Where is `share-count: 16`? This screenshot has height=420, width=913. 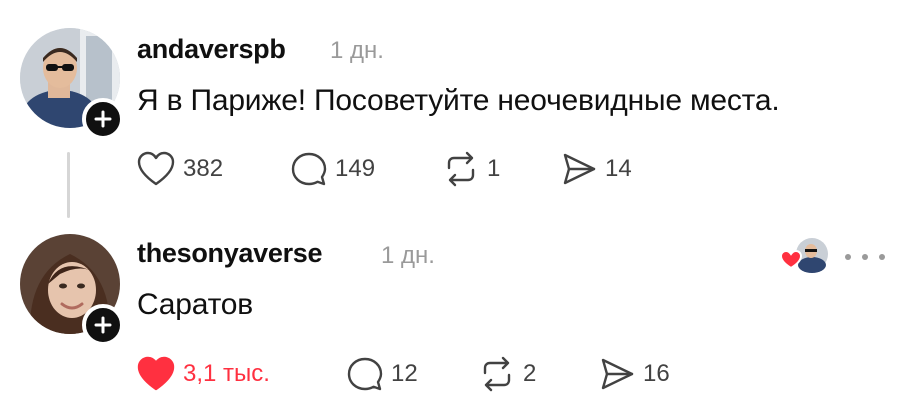 share-count: 16 is located at coordinates (656, 373).